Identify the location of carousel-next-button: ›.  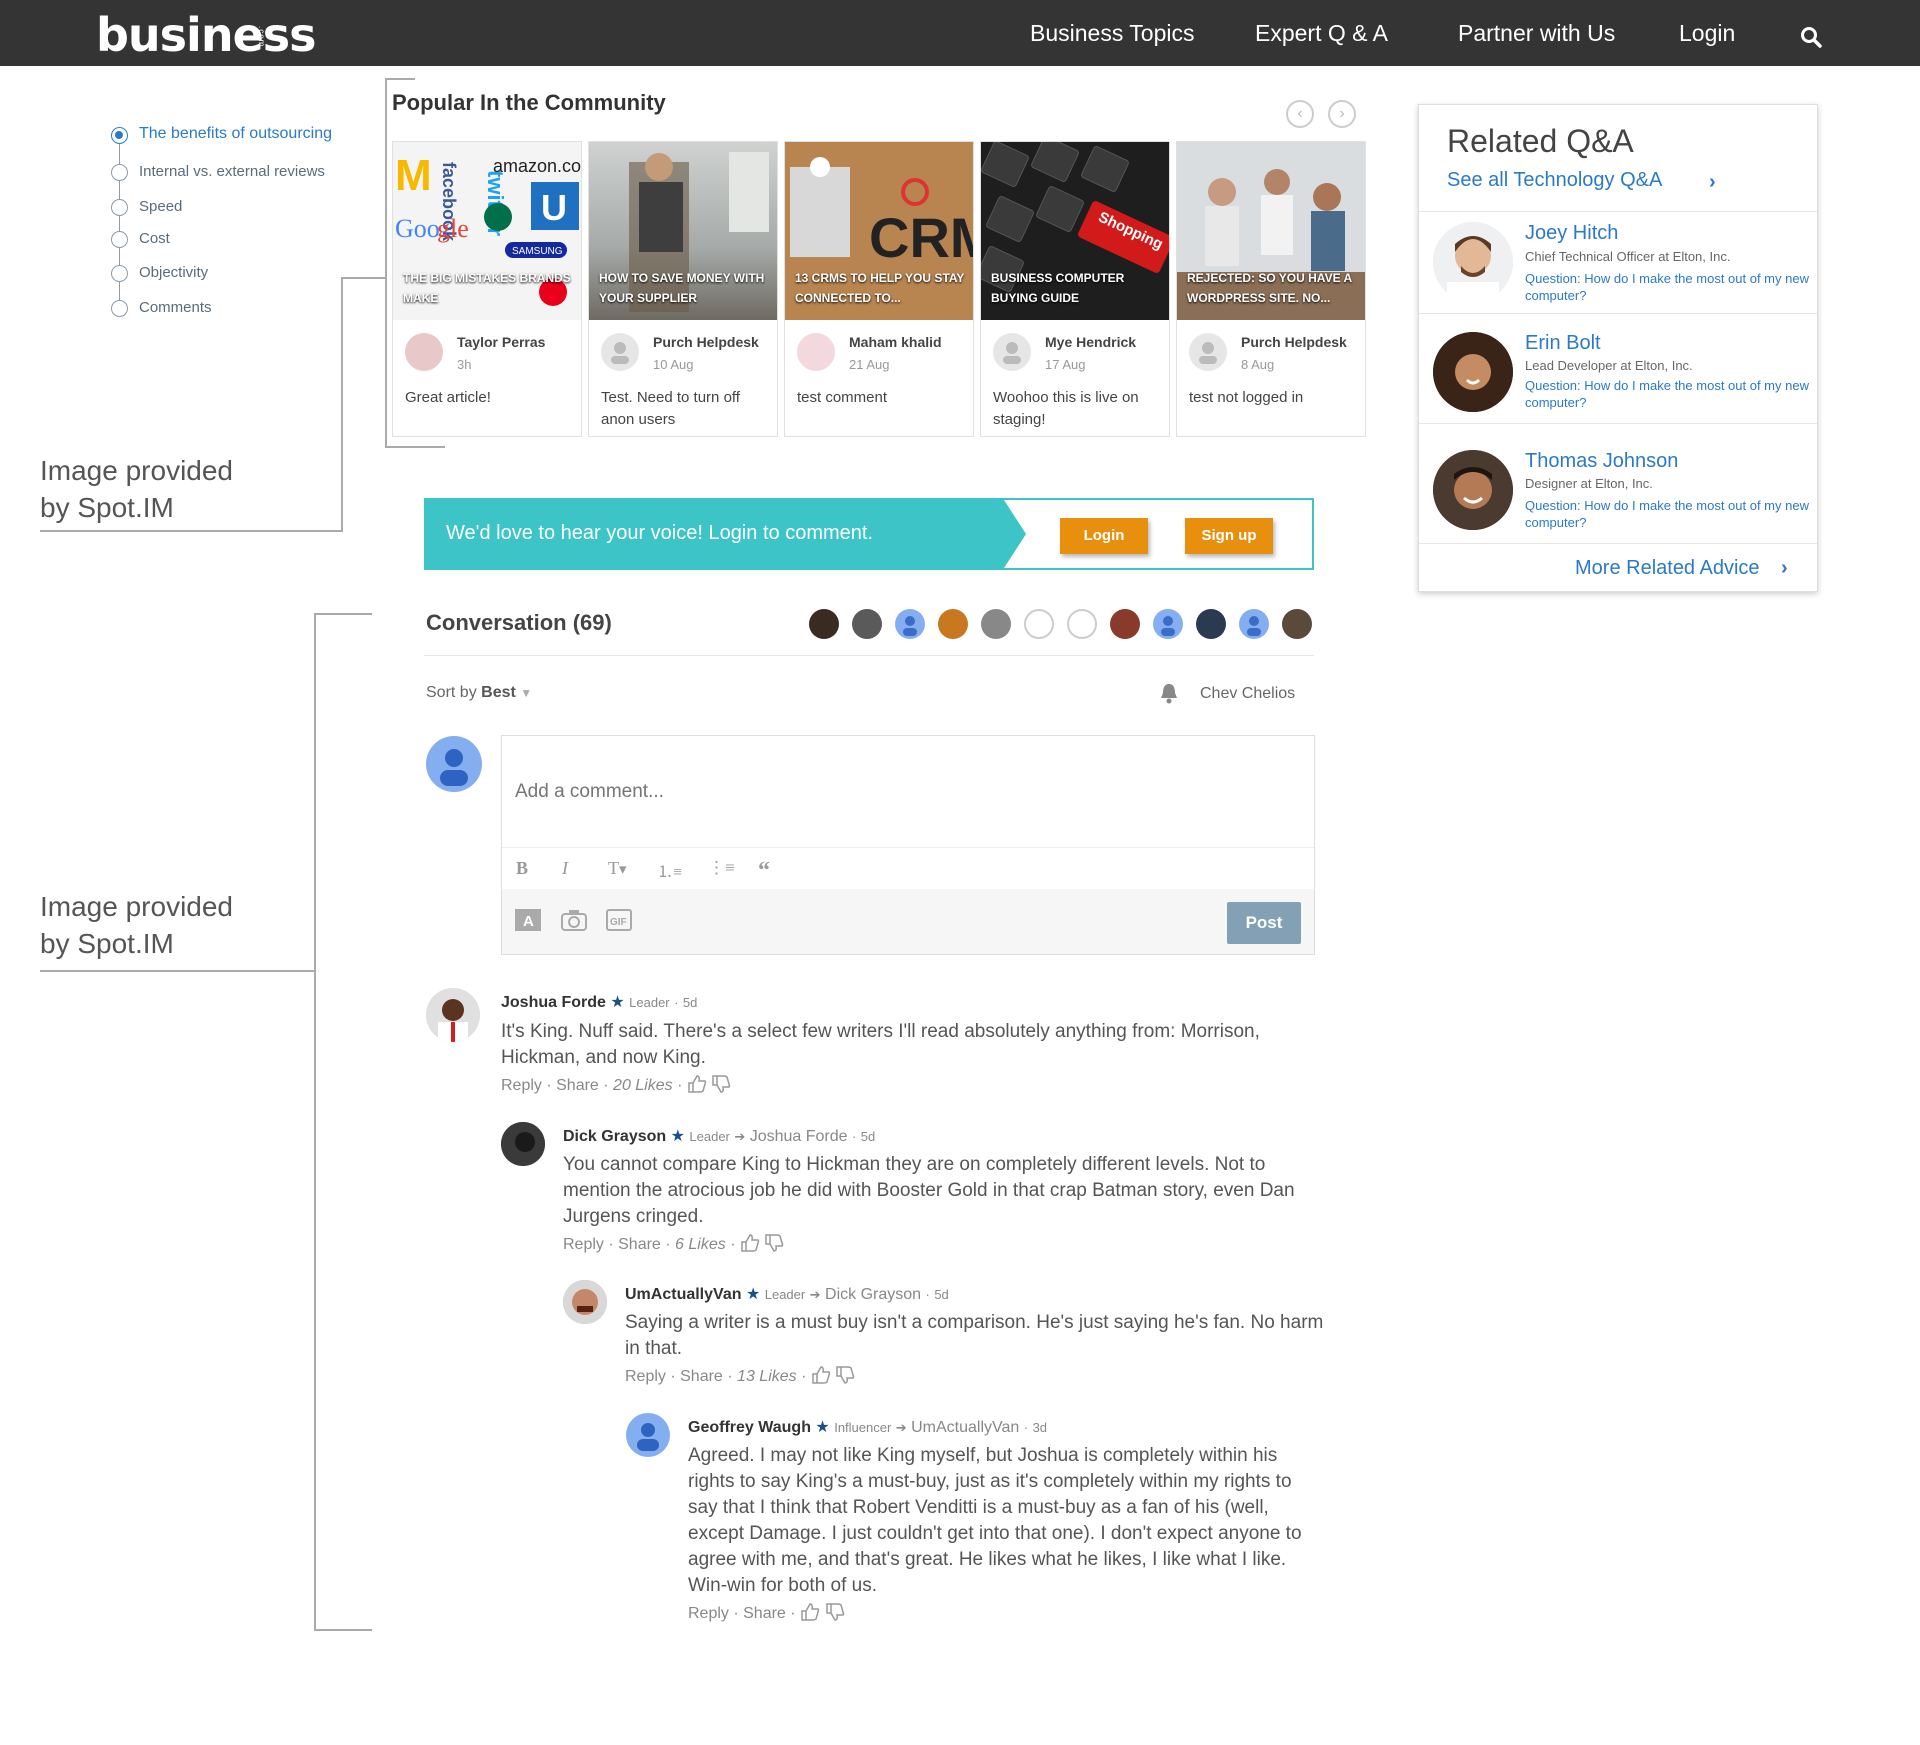
(1342, 114).